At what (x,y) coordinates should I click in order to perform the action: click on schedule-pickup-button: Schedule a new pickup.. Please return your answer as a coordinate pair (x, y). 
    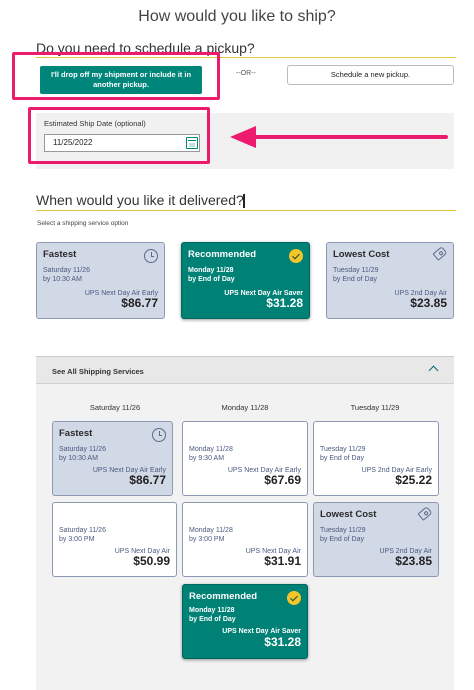
    Looking at the image, I should click on (370, 75).